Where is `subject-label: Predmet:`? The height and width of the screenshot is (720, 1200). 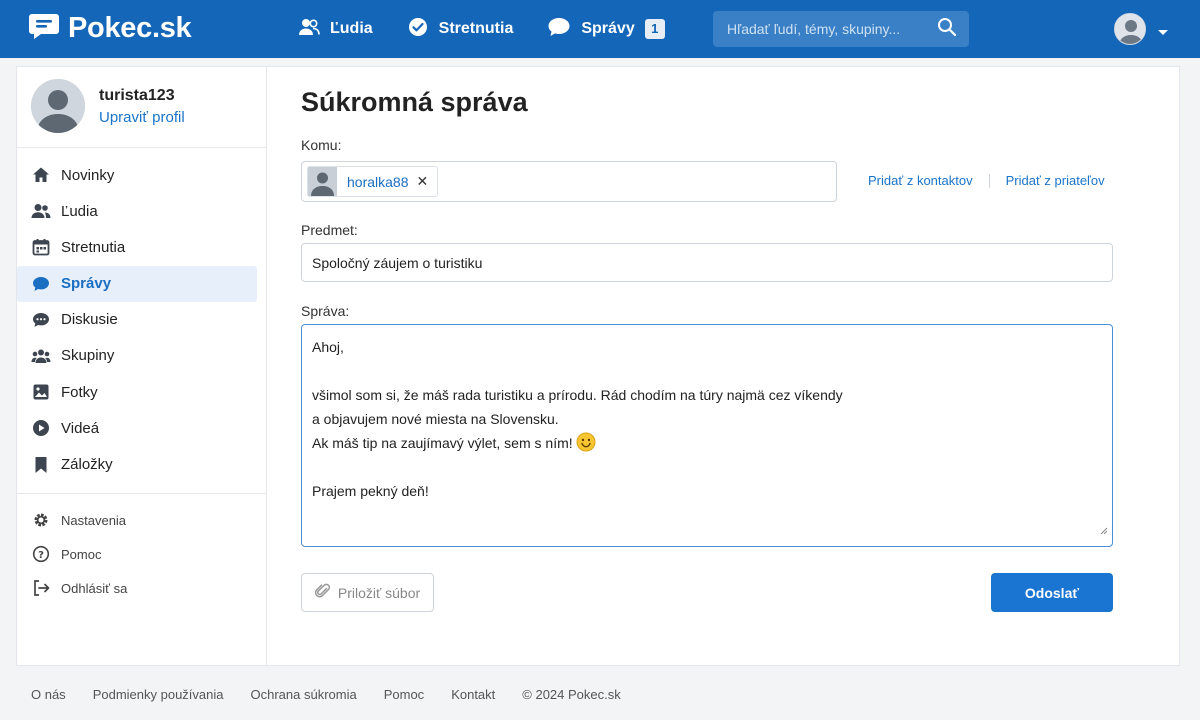 subject-label: Predmet: is located at coordinates (329, 230).